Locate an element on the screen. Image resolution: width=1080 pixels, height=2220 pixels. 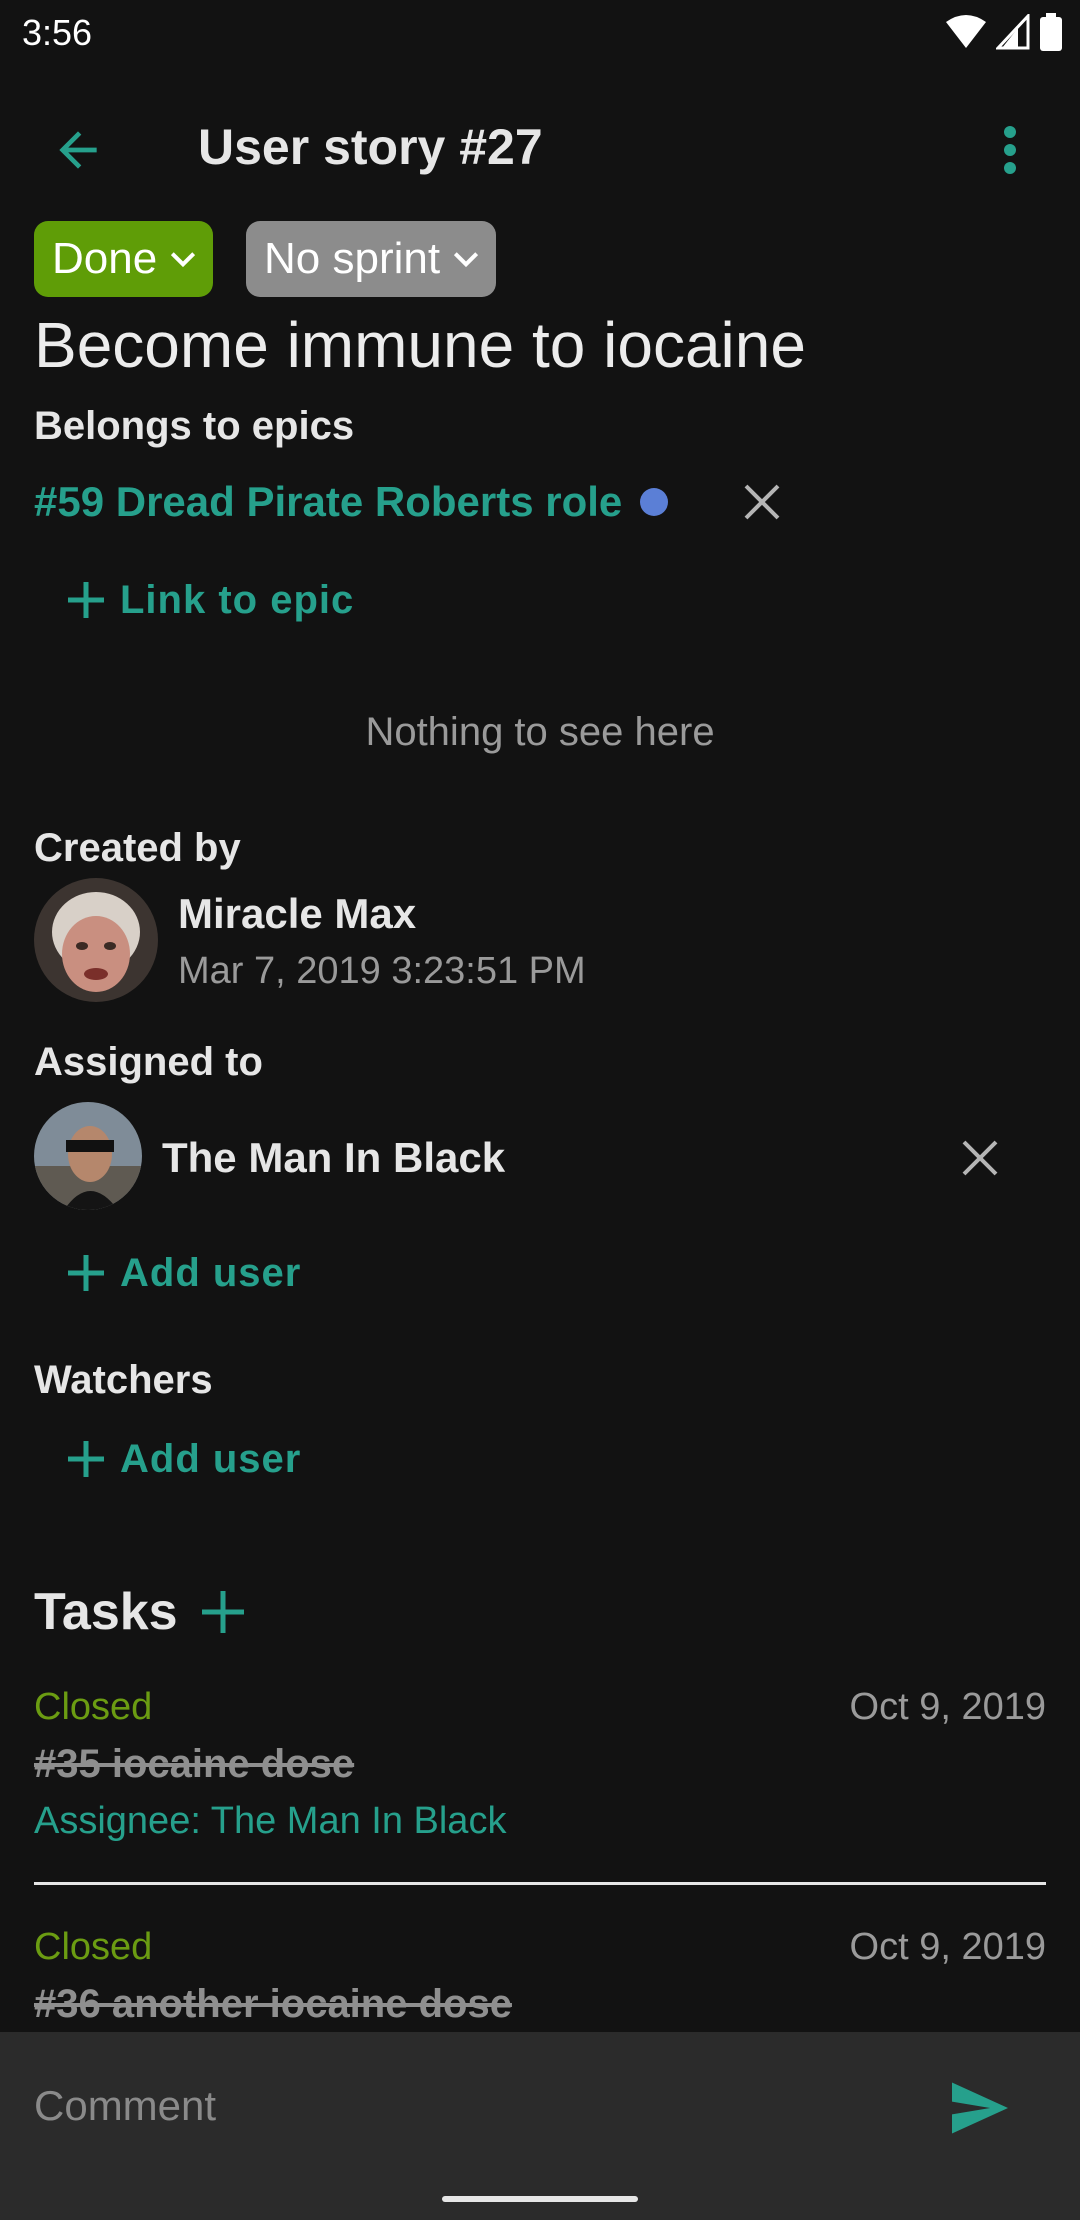
tasks-header: Tasks is located at coordinates (140, 1612).